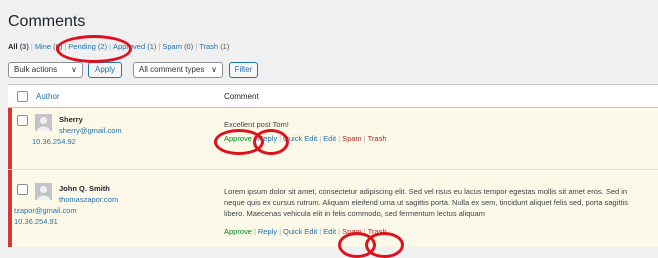 This screenshot has width=658, height=258. Describe the element at coordinates (49, 46) in the screenshot. I see `filter-mine: Mine (0)` at that location.